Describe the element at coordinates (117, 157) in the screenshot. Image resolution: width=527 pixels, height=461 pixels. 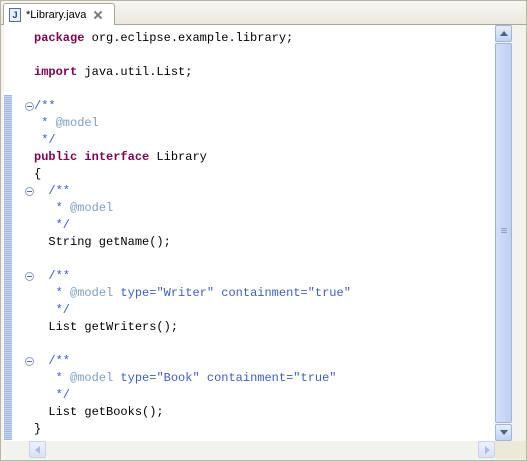
I see `code-token: interface` at that location.